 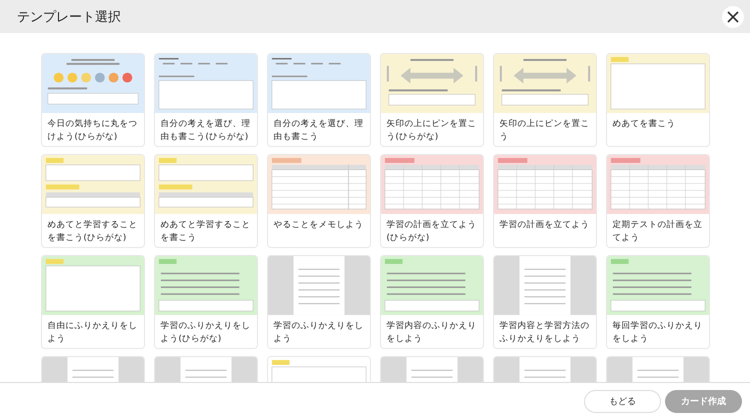 What do you see at coordinates (318, 201) in the screenshot?
I see `template-card: やることをメモしよう` at bounding box center [318, 201].